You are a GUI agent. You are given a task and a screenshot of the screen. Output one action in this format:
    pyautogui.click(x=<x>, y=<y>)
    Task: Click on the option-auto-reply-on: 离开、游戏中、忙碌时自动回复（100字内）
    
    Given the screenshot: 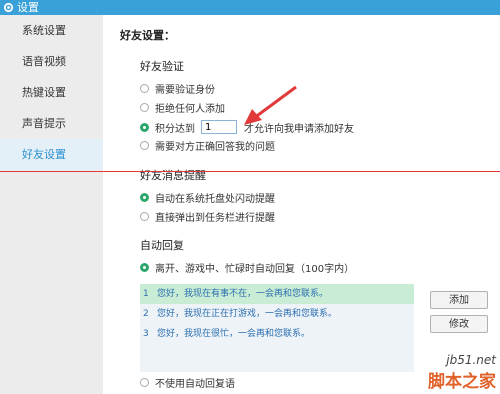 What is the action you would take?
    pyautogui.click(x=247, y=267)
    